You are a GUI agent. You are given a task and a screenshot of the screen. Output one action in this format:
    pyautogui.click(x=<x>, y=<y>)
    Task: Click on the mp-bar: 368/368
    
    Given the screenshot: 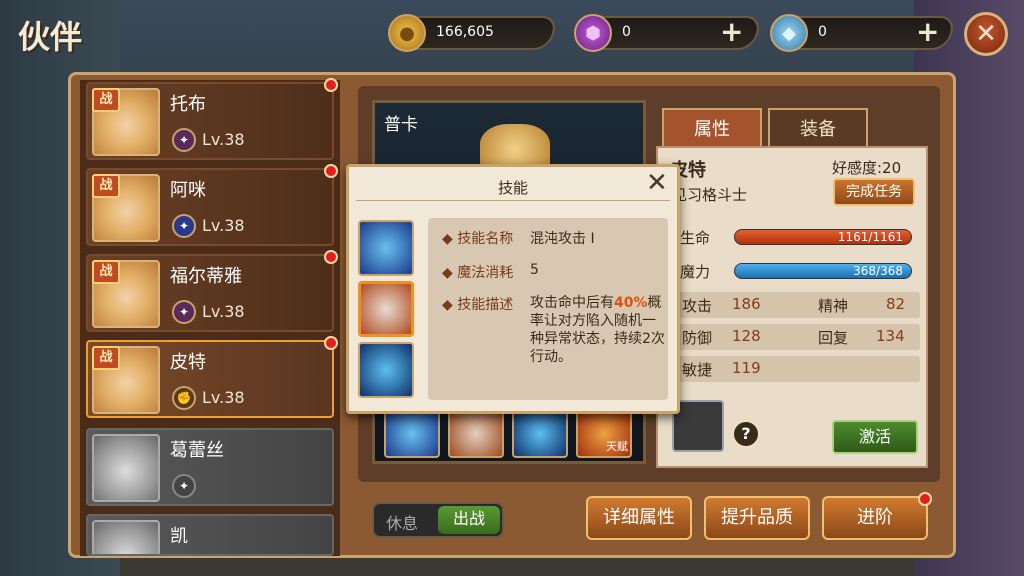 What is the action you would take?
    pyautogui.click(x=823, y=271)
    